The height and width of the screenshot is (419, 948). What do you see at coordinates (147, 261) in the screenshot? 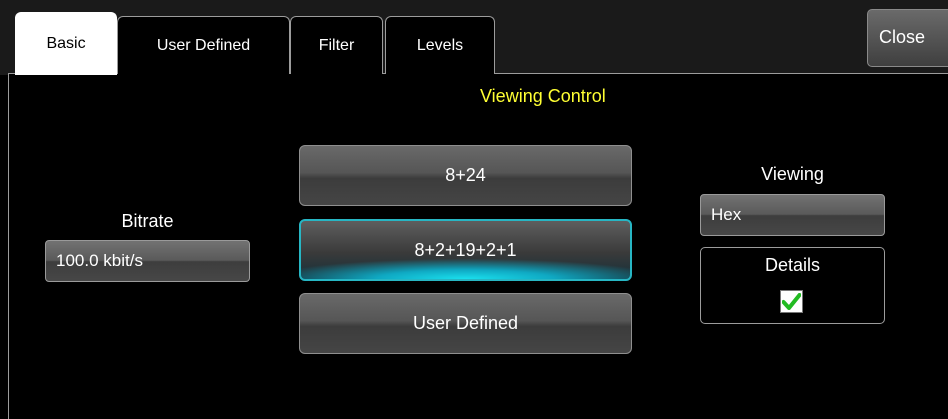
I see `bitrate-field: 100.0 kbit/s` at bounding box center [147, 261].